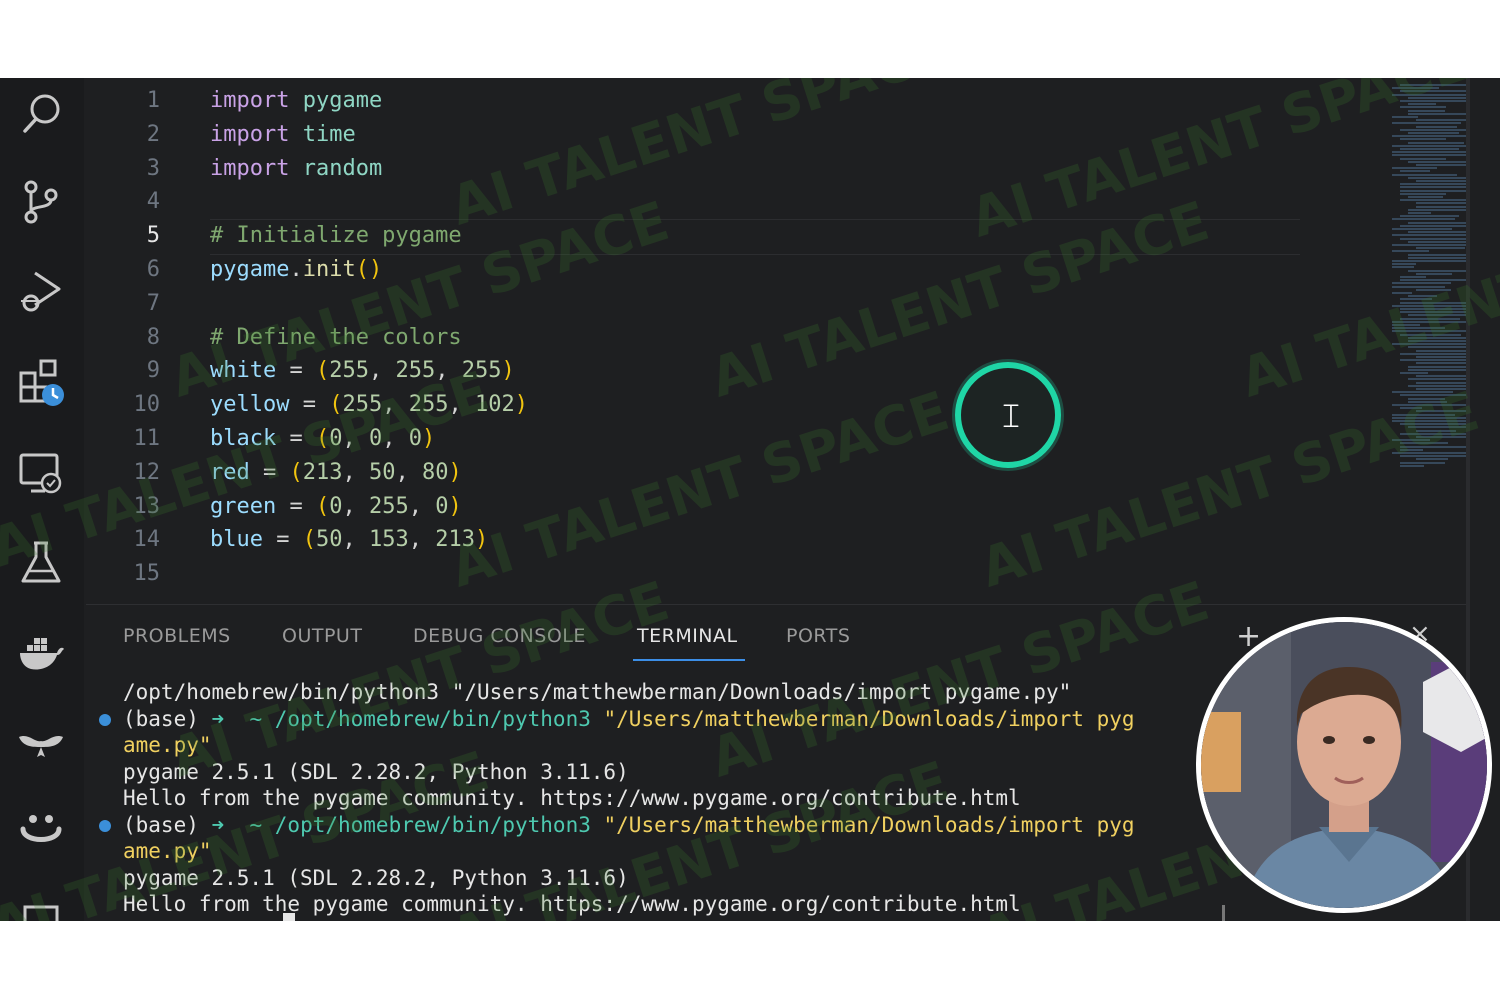 The width and height of the screenshot is (1500, 1000). I want to click on tab-terminal: TERMINAL, so click(687, 636).